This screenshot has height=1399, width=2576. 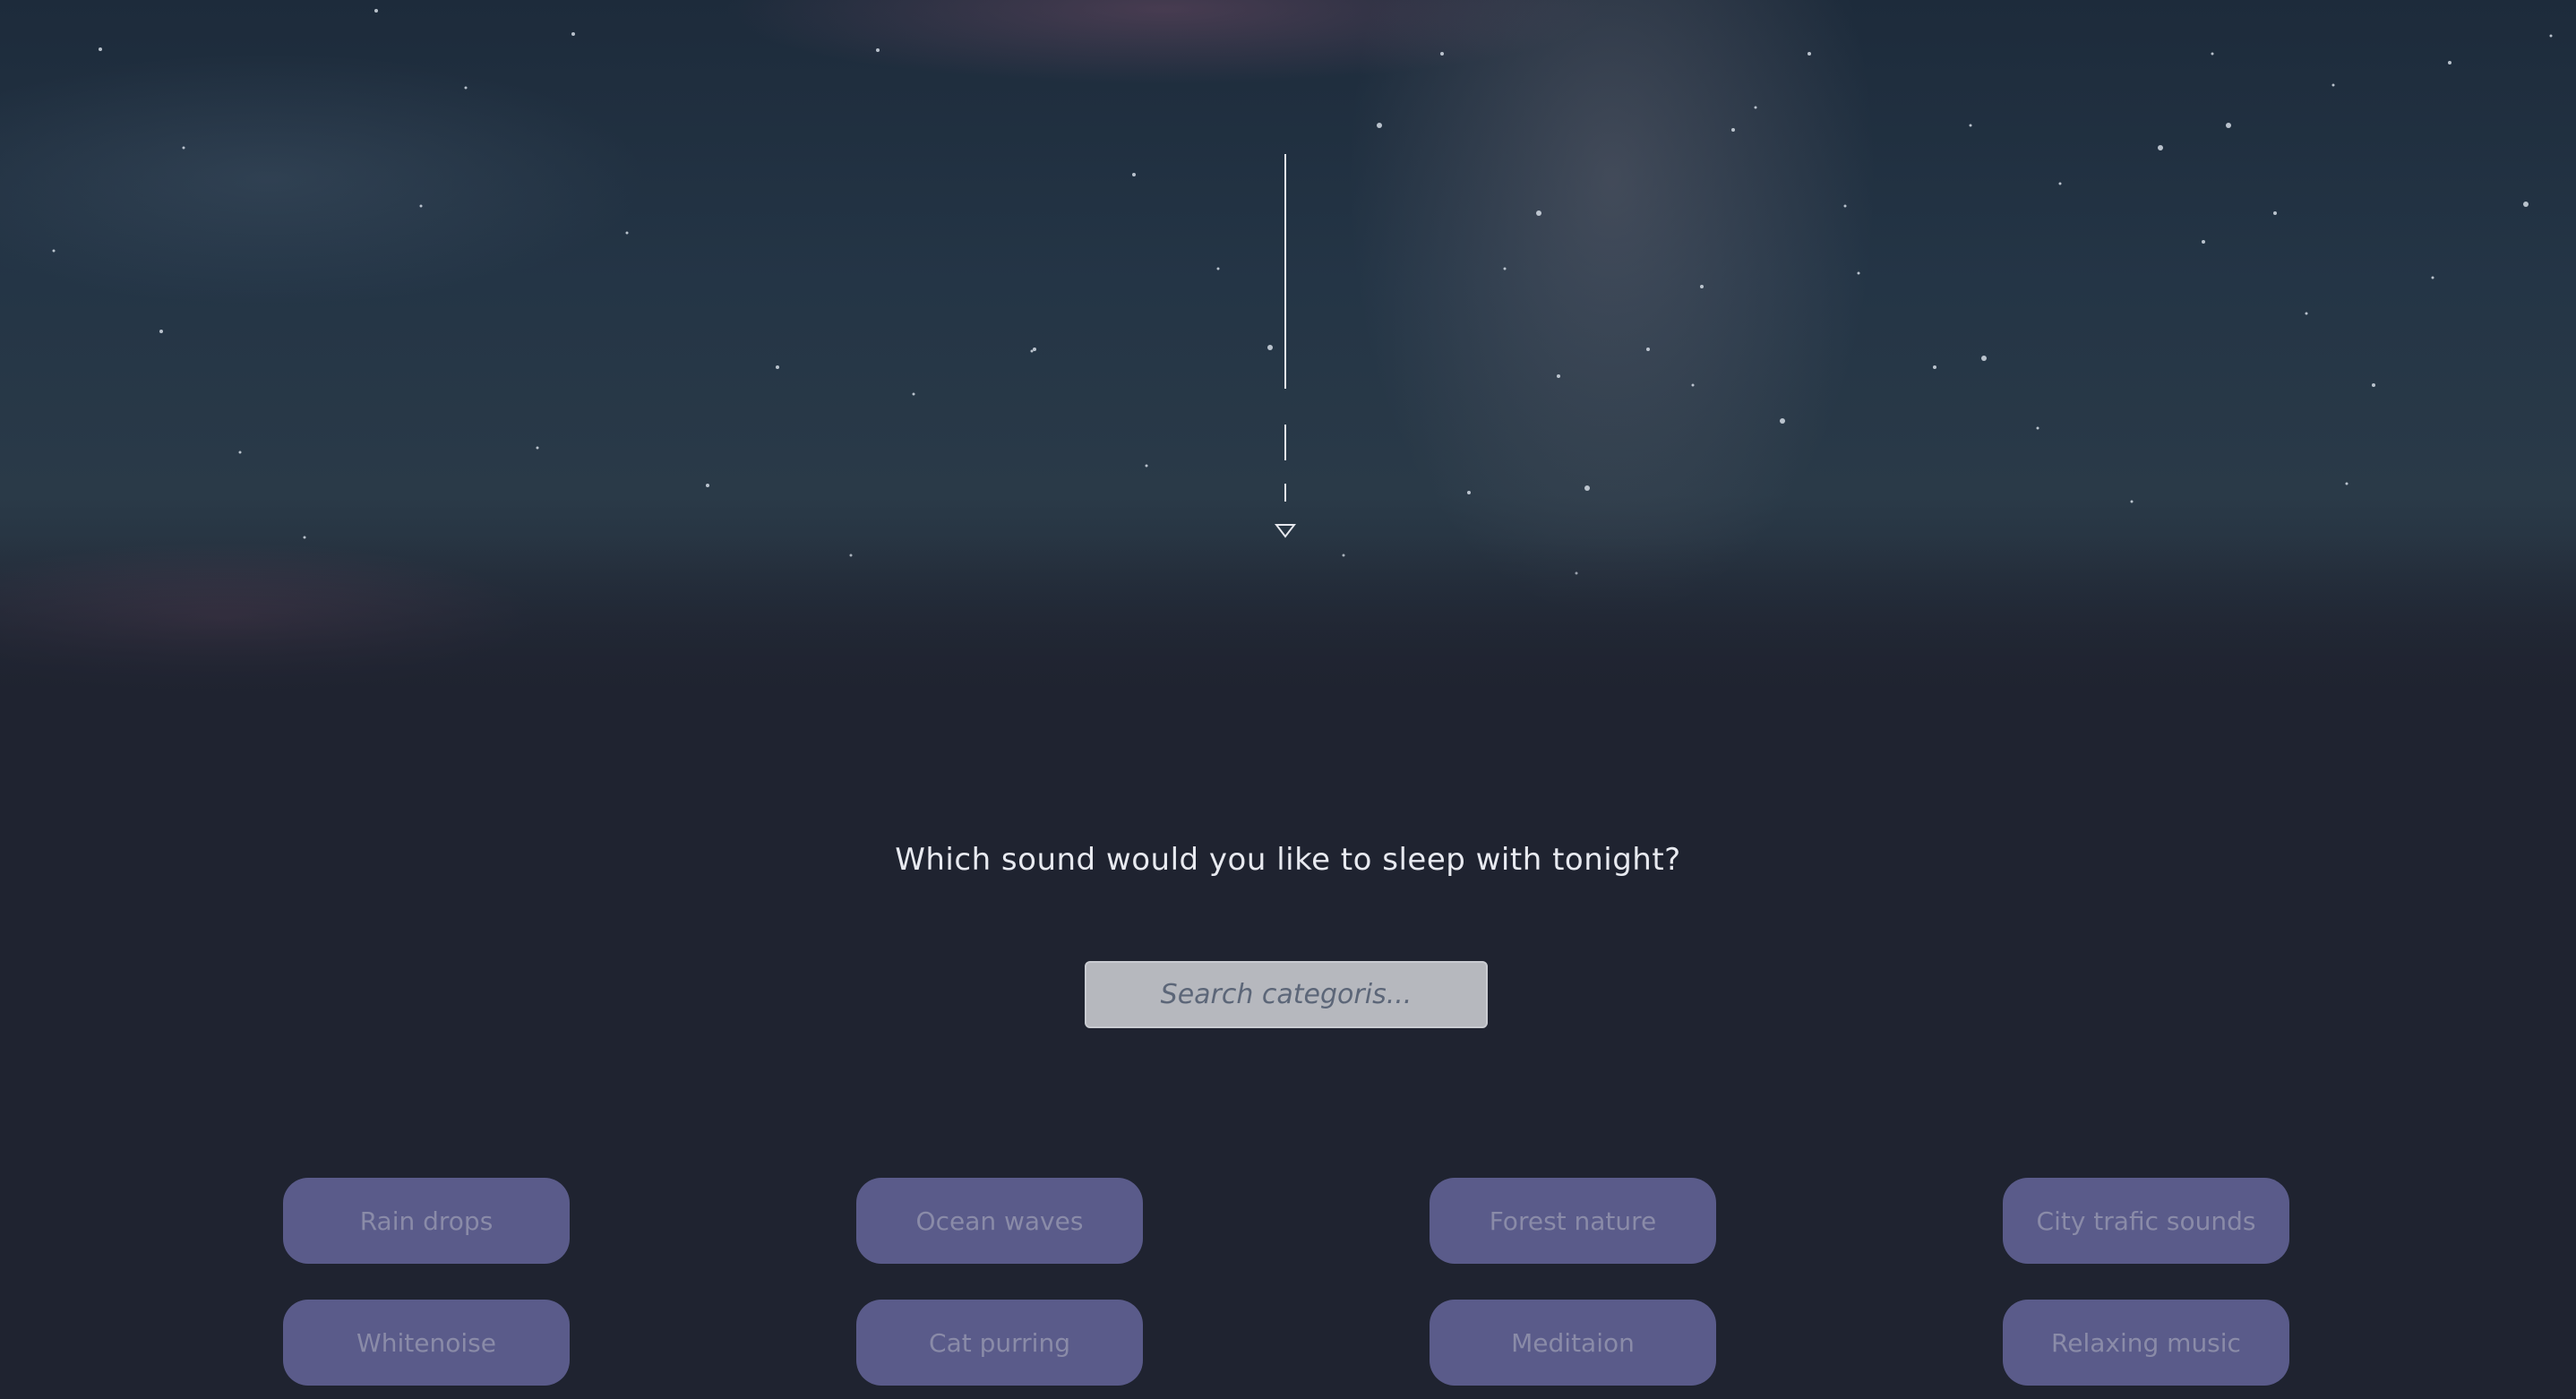 What do you see at coordinates (1285, 271) in the screenshot?
I see `scroll-line-long` at bounding box center [1285, 271].